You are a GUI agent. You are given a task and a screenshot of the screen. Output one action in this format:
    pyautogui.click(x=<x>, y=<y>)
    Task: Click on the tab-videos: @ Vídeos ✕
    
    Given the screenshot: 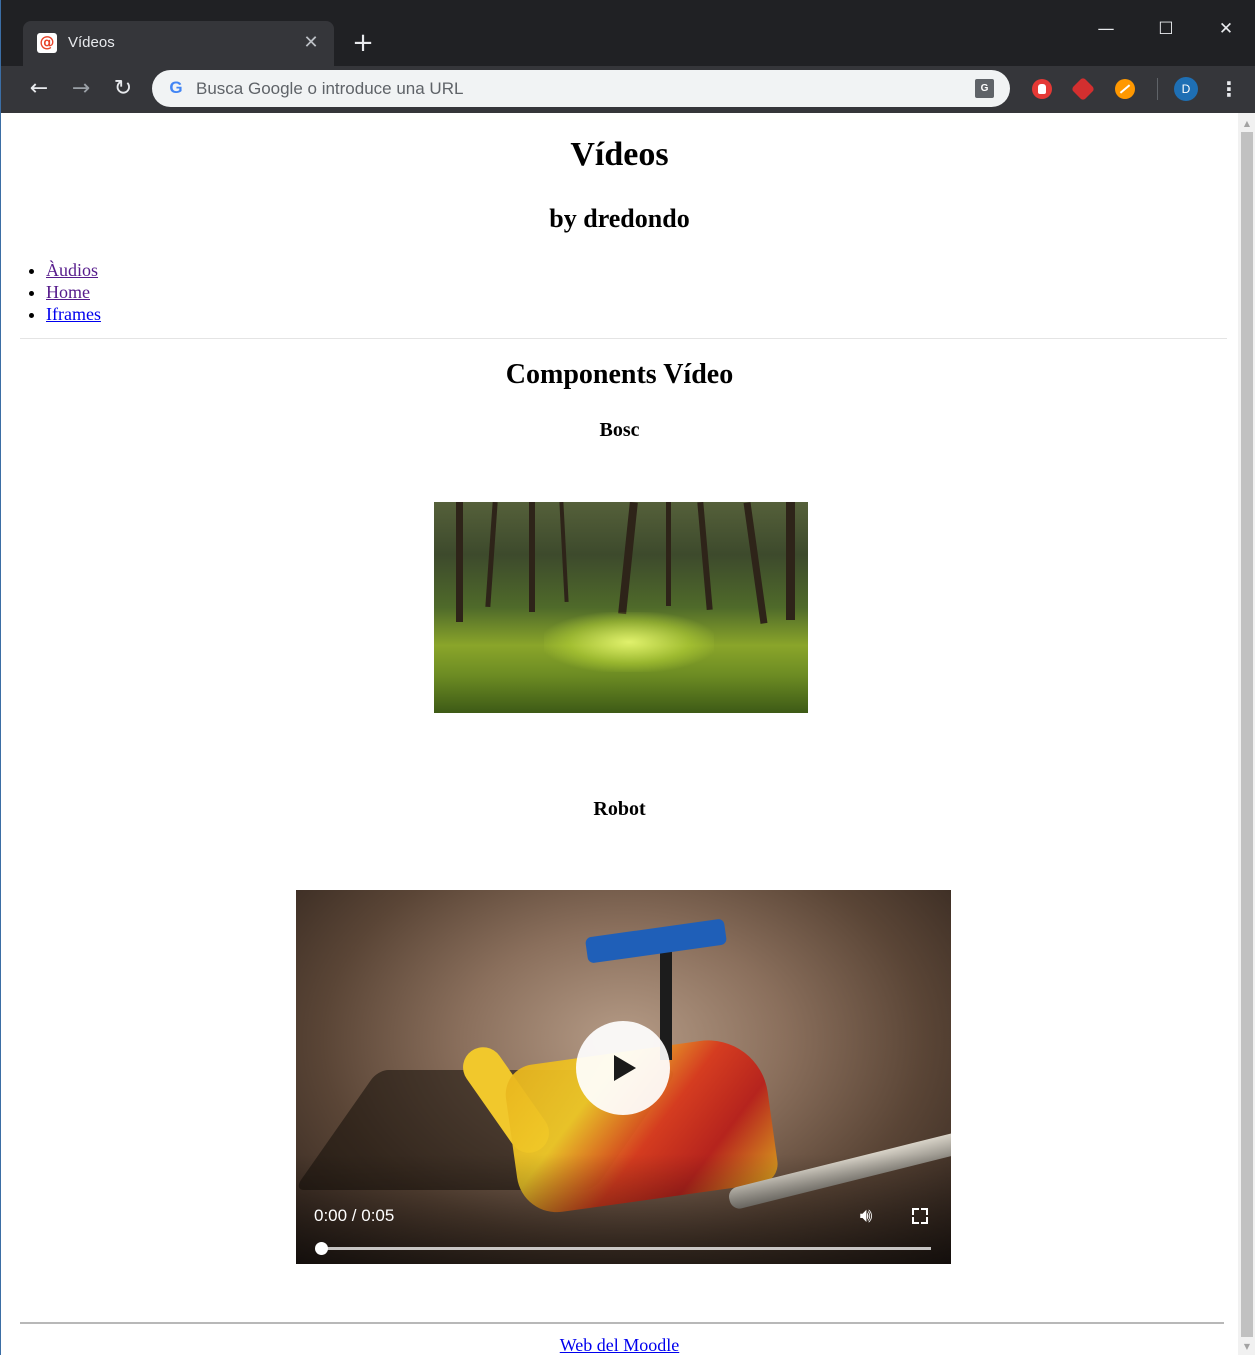 What is the action you would take?
    pyautogui.click(x=178, y=43)
    